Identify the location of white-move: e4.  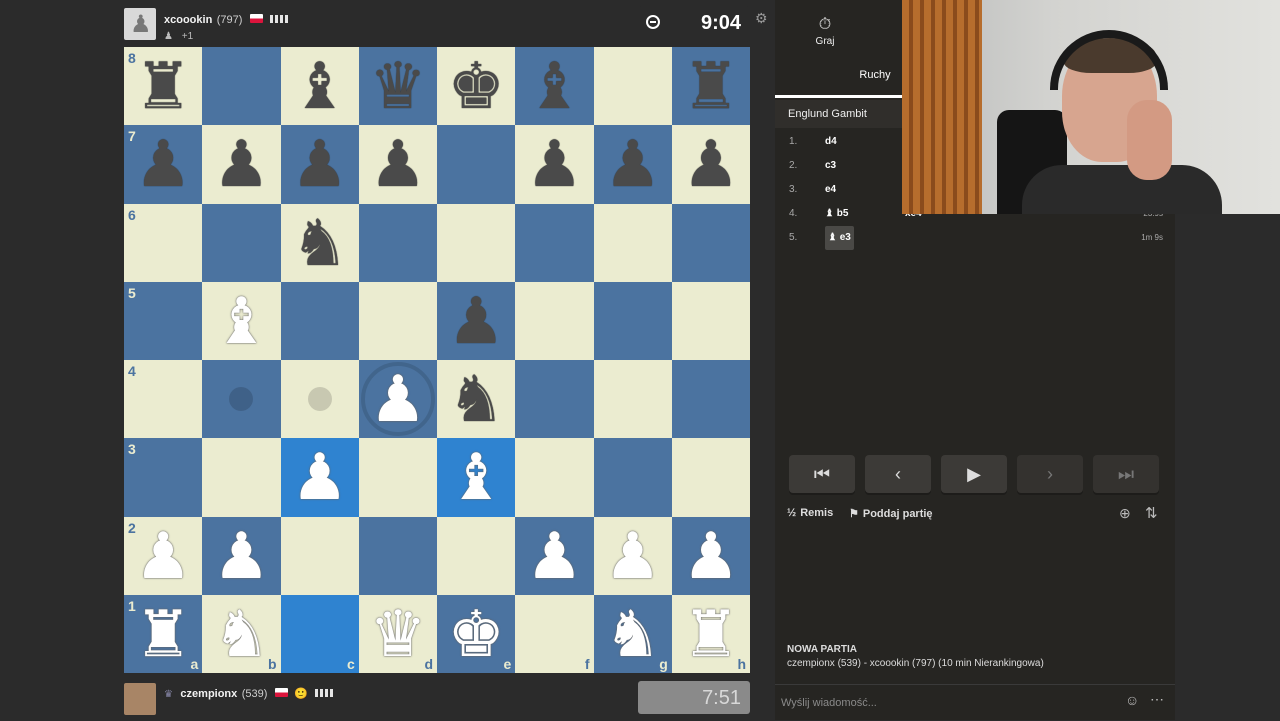
(830, 190).